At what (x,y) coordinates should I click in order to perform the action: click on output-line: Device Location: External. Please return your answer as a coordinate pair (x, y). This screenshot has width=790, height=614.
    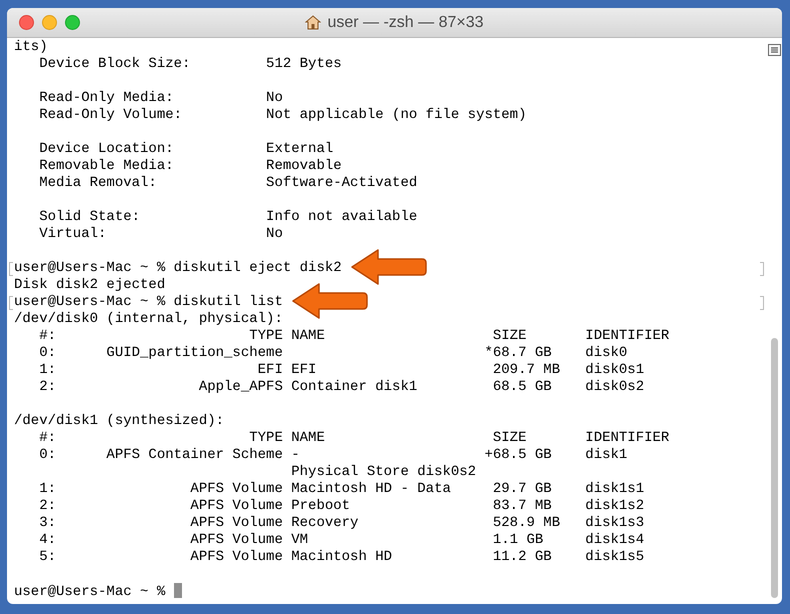
    Looking at the image, I should click on (186, 149).